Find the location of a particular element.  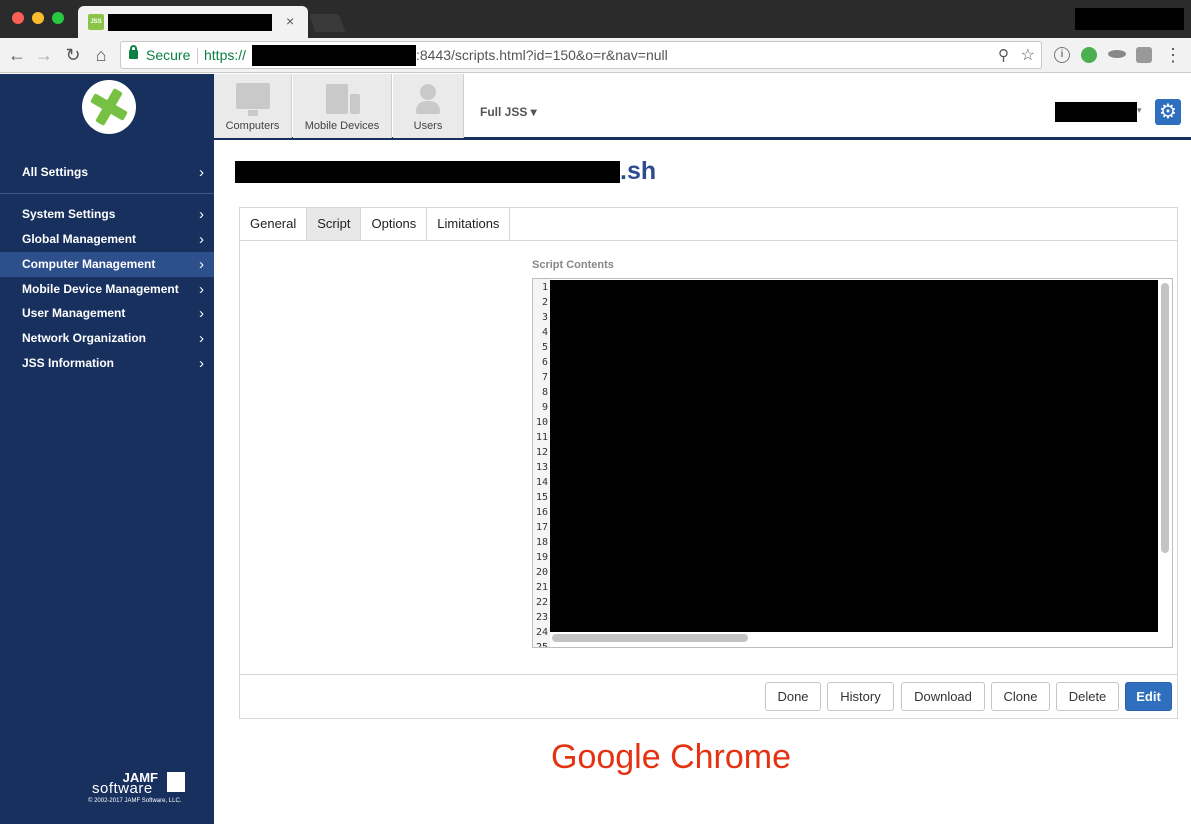

tab-general: General is located at coordinates (274, 224).